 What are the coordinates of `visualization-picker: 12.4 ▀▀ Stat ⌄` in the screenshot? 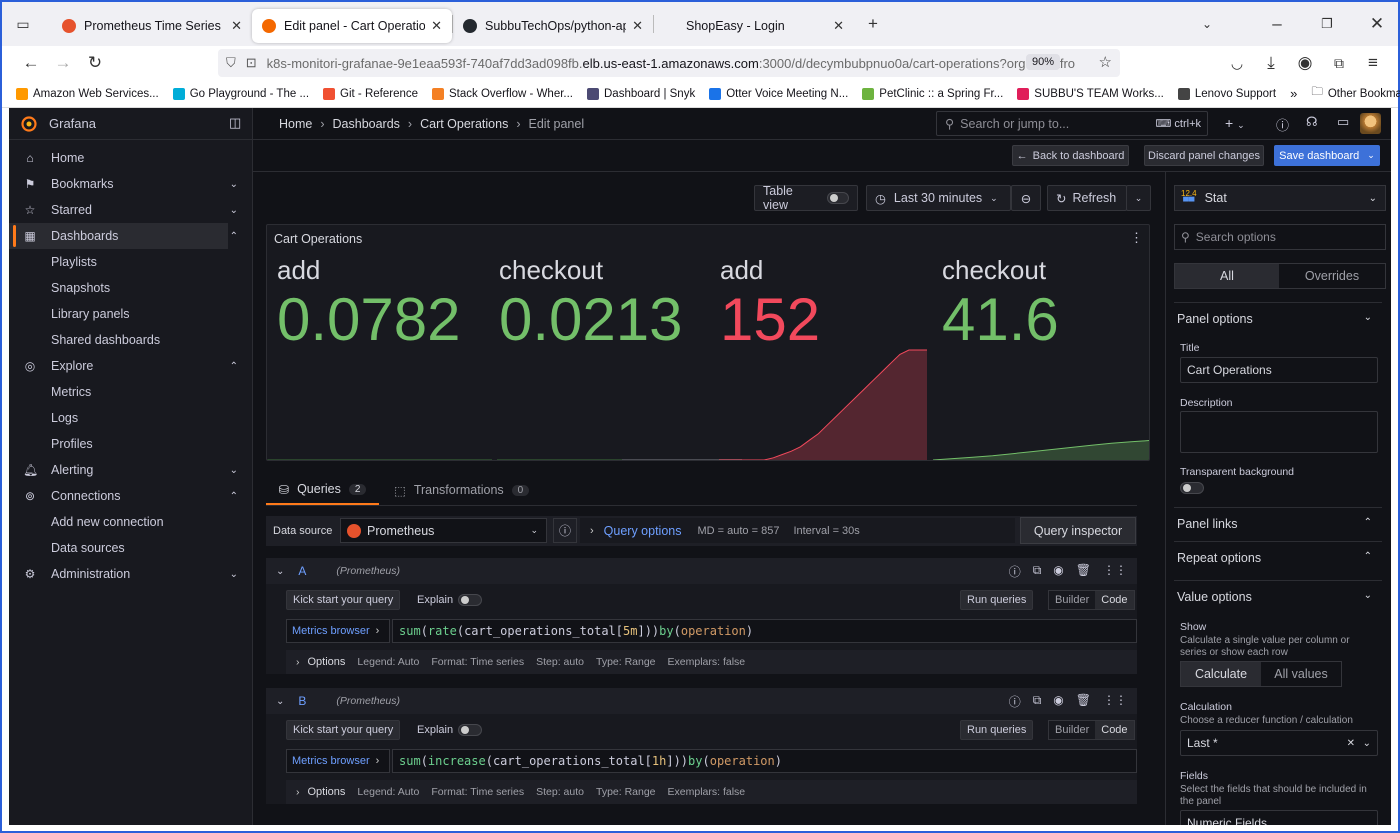 It's located at (1280, 198).